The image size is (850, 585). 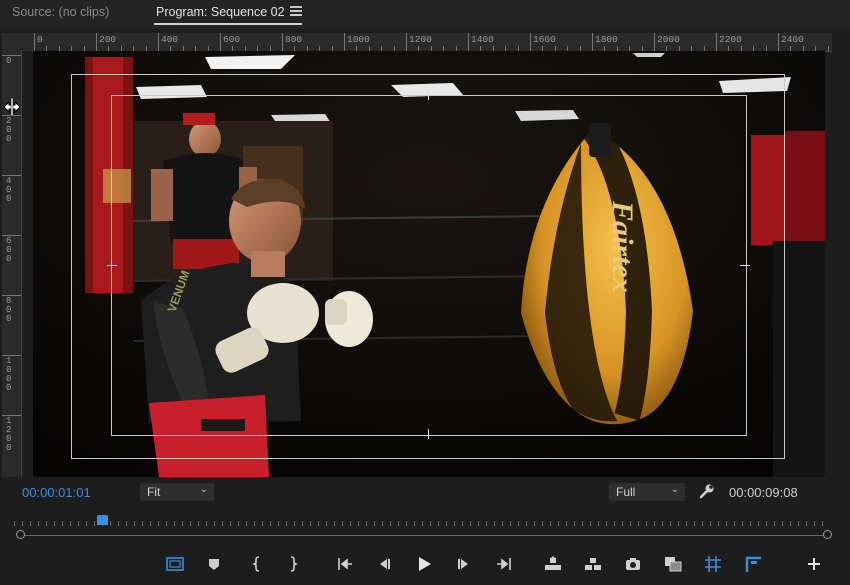 I want to click on go-to-out-icon, so click(x=504, y=564).